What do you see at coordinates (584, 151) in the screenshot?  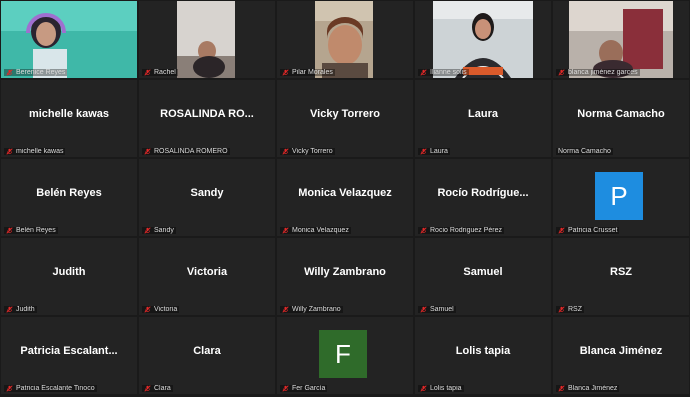 I see `participant-name: Norma Camacho` at bounding box center [584, 151].